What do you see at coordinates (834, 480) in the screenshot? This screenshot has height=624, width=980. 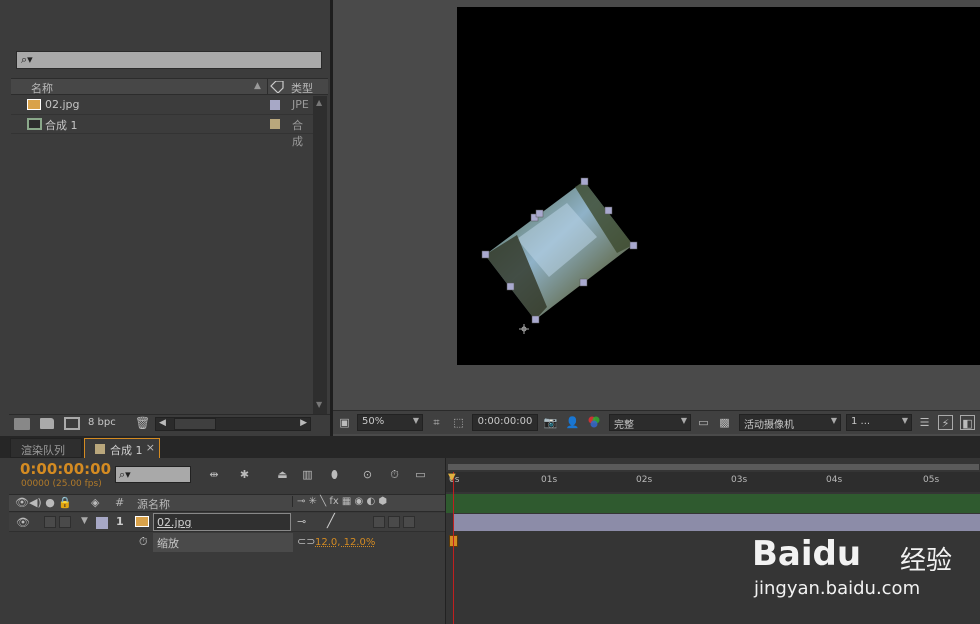 I see `ruler-tick-label: 04s` at bounding box center [834, 480].